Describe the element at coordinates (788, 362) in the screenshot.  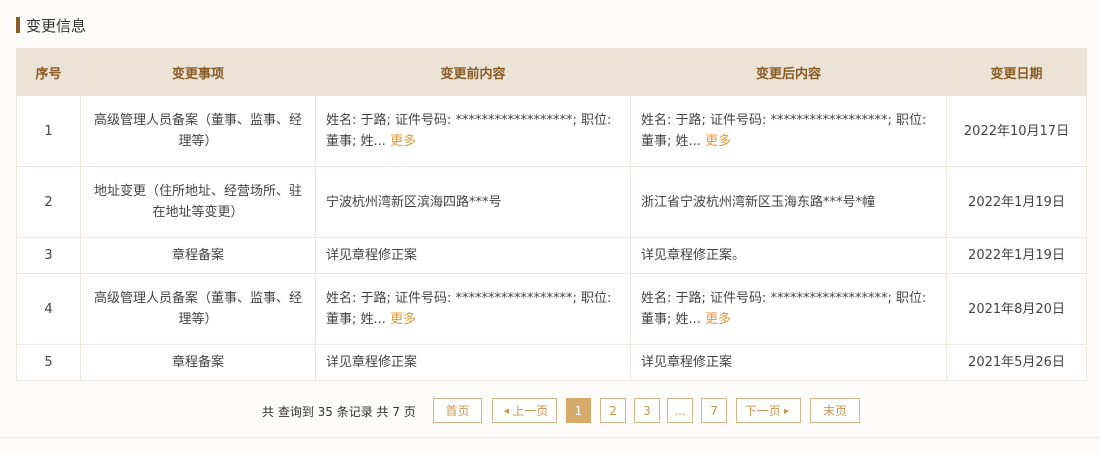
I see `row-after: 详见章程修正案` at that location.